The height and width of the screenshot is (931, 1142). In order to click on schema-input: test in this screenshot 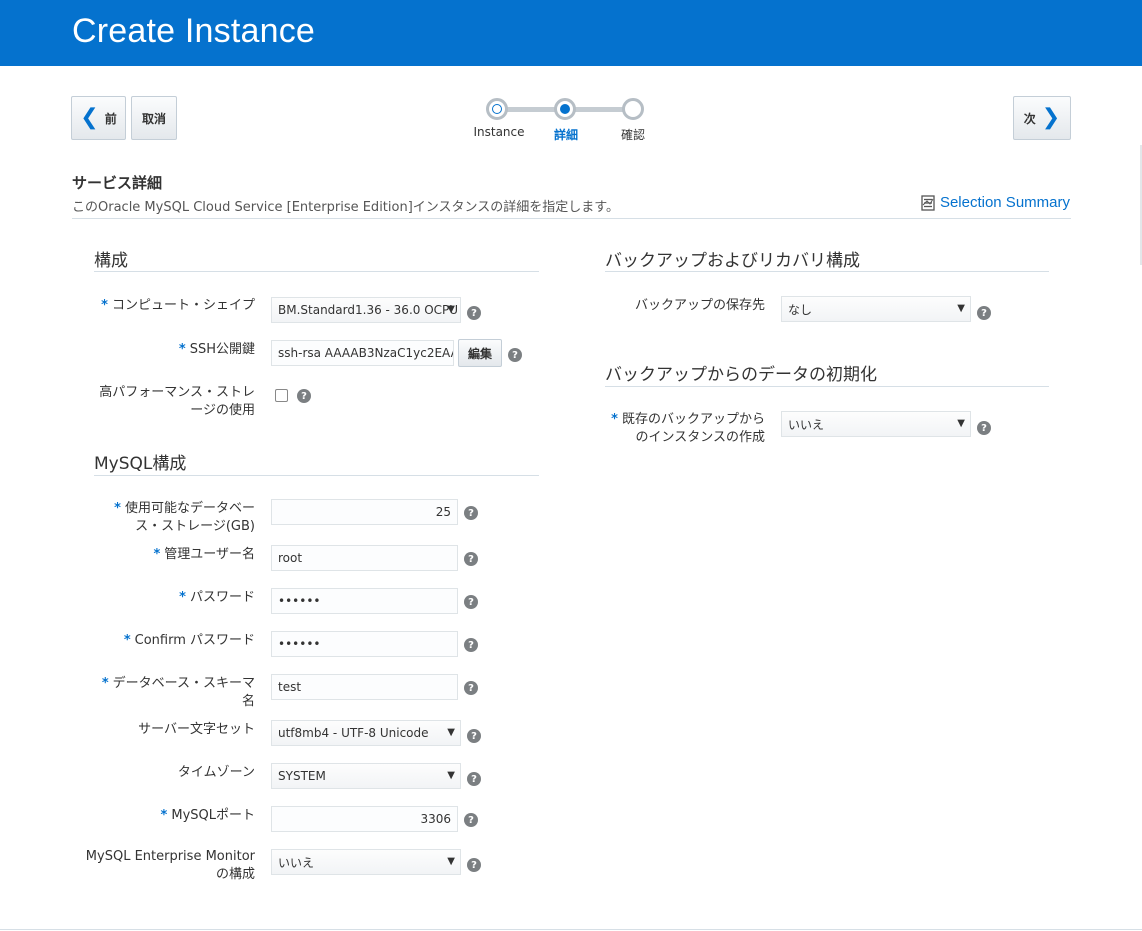, I will do `click(364, 687)`.